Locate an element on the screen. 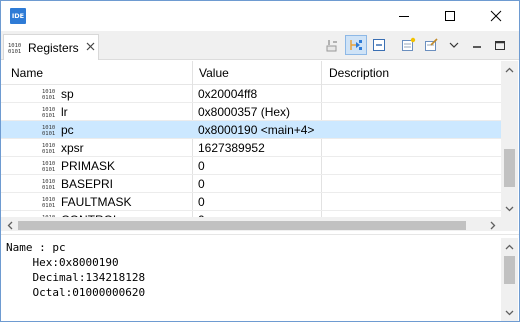 This screenshot has height=322, width=520. maximize-button is located at coordinates (450, 16).